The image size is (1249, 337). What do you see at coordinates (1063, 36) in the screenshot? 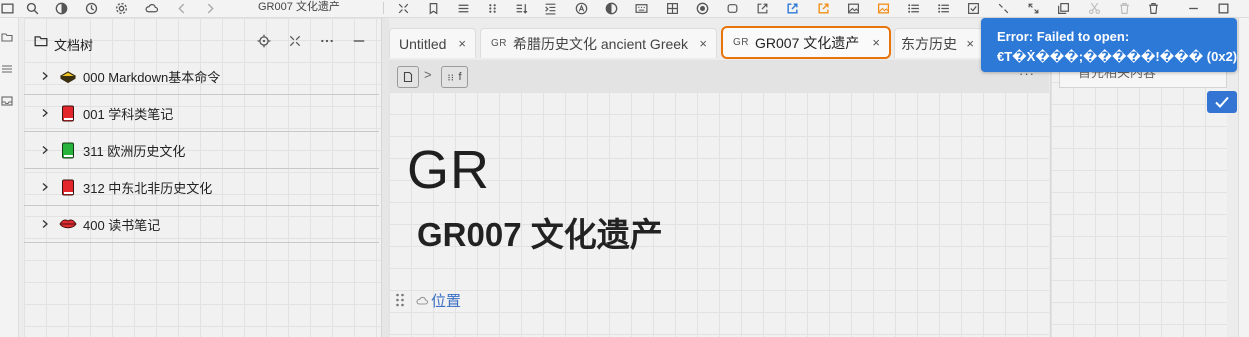
I see `toast-message: Error: Failed to open:` at bounding box center [1063, 36].